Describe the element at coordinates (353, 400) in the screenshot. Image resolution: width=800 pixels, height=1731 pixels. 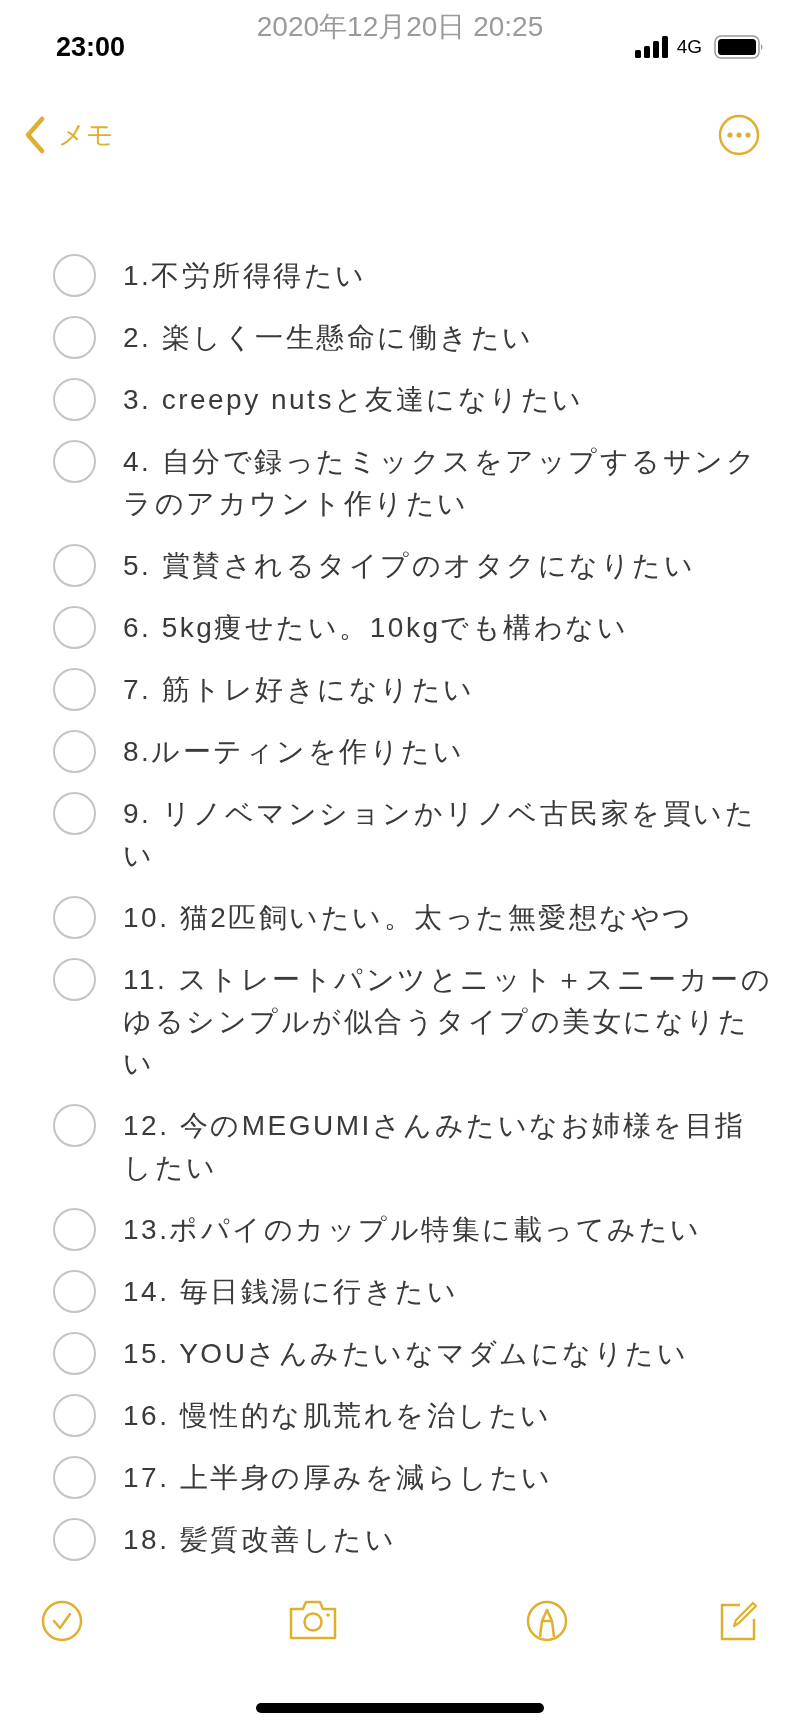
I see `checklist-item-text: 3. creepy nutsと友達になりたい` at that location.